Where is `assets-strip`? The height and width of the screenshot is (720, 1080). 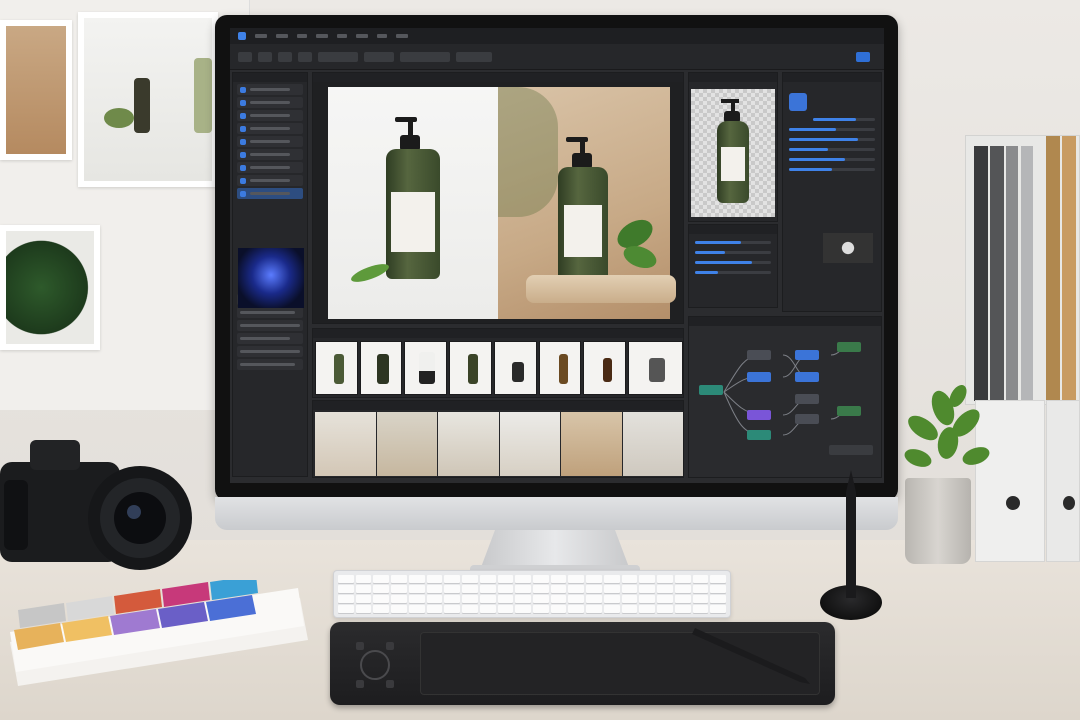 assets-strip is located at coordinates (498, 363).